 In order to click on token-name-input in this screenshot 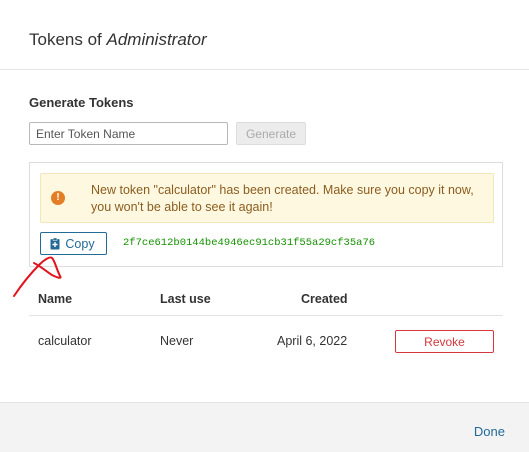, I will do `click(128, 133)`.